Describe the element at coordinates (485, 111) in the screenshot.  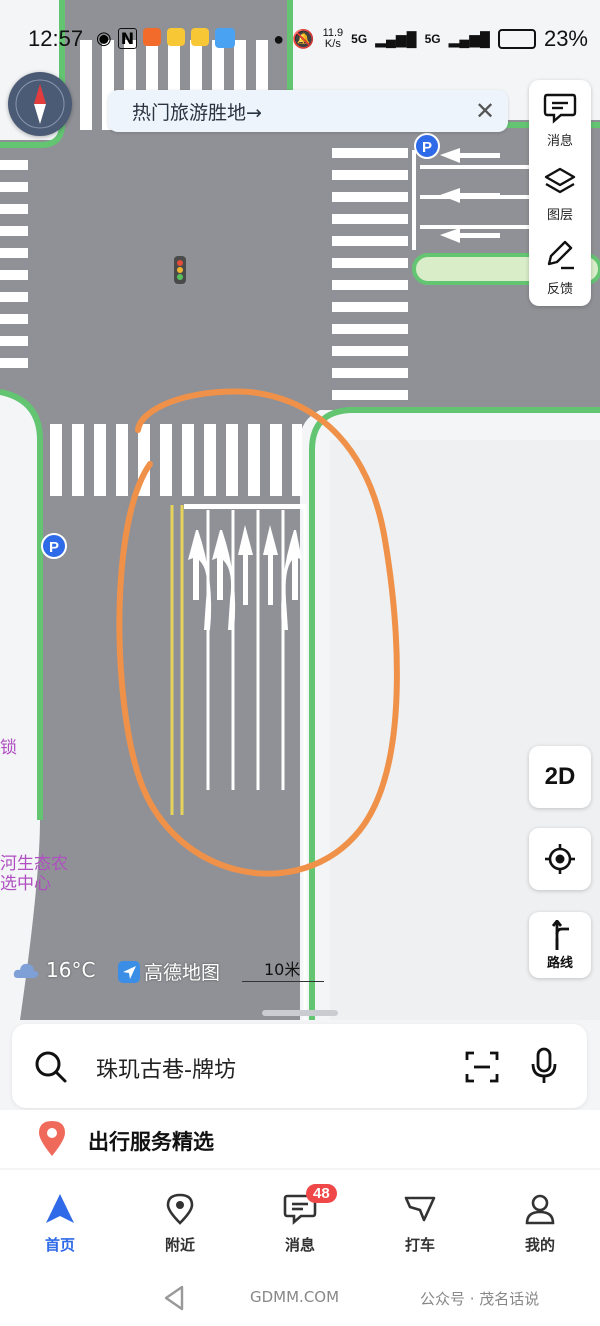
I see `close-icon: ✕` at that location.